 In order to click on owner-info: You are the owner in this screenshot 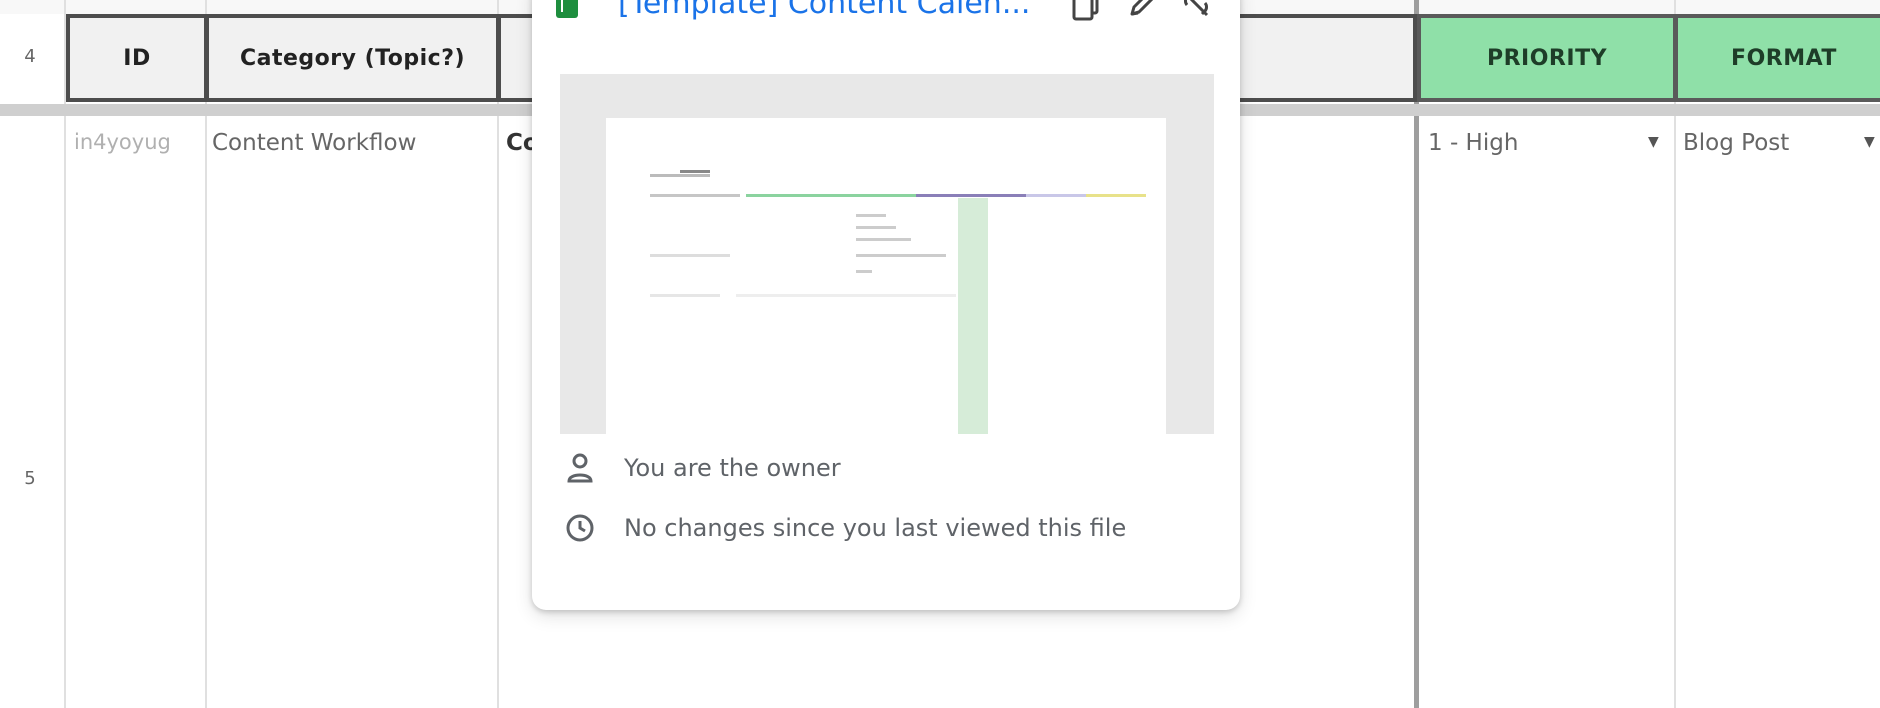, I will do `click(700, 468)`.